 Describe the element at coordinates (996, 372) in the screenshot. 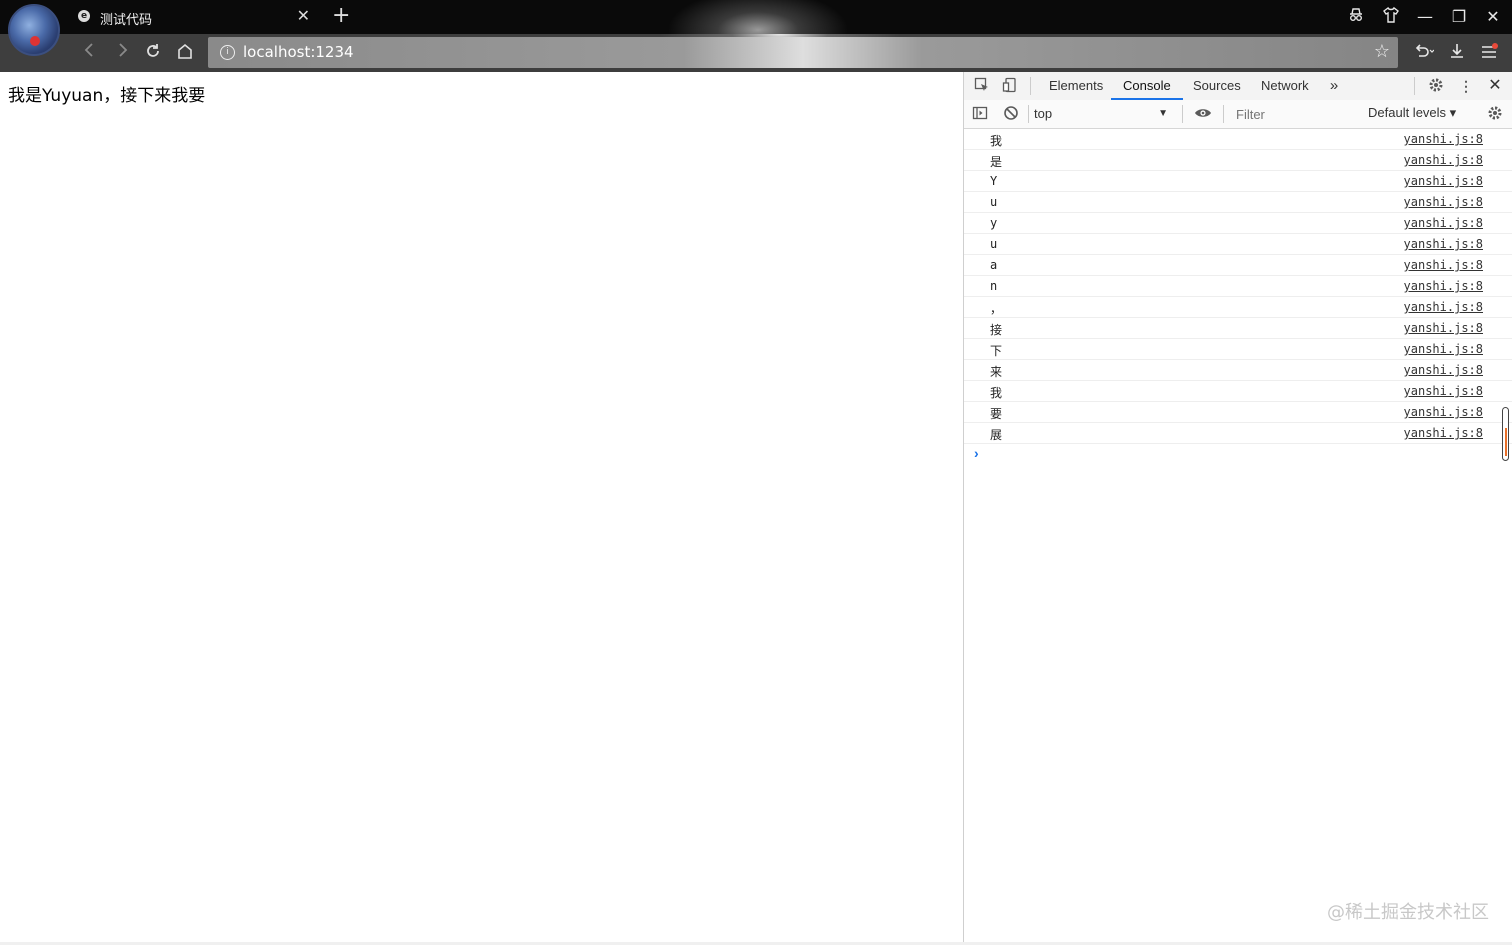

I see `log-message: 来` at that location.